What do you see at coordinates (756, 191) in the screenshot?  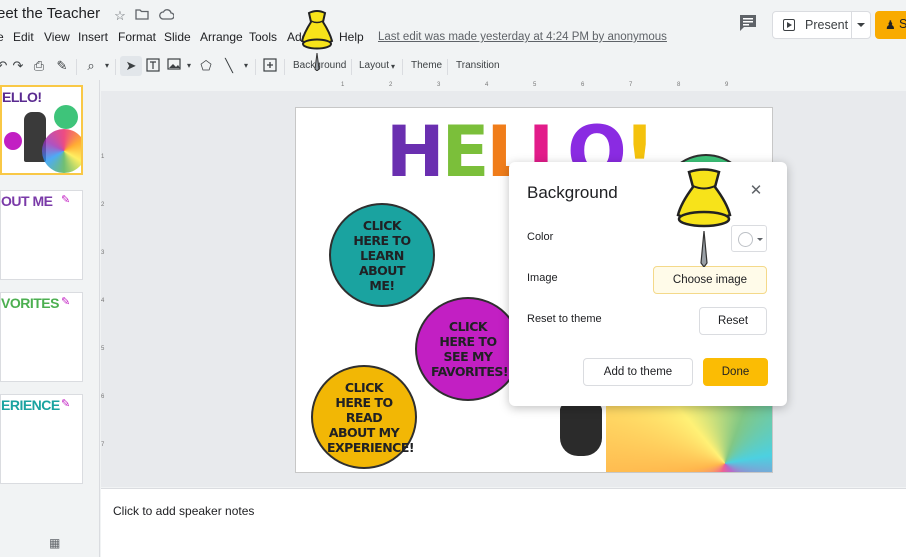 I see `close-icon: ✕` at bounding box center [756, 191].